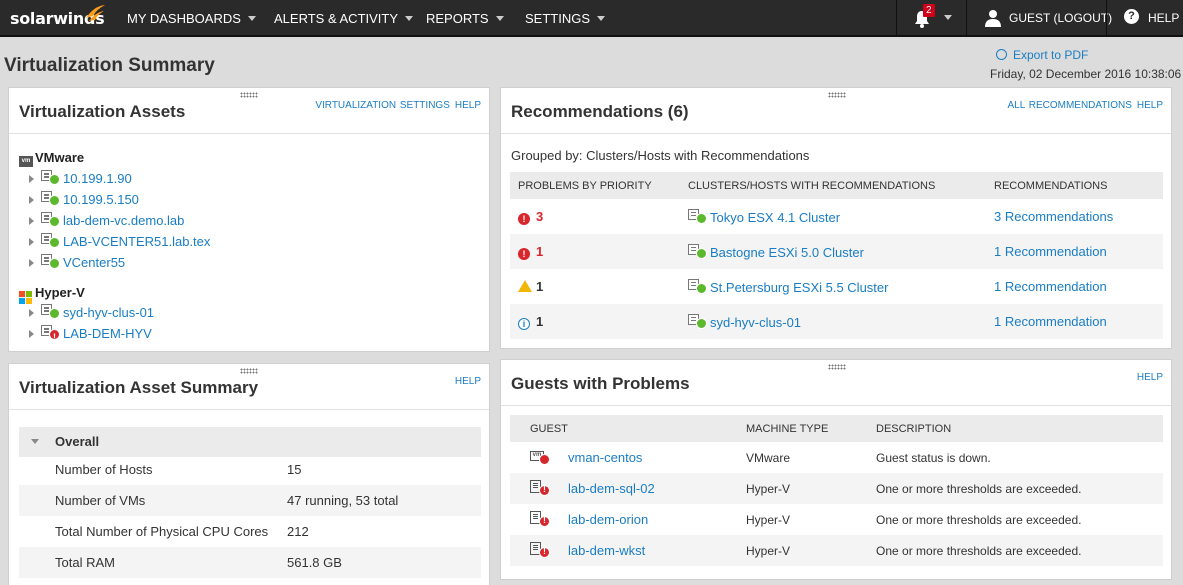 The image size is (1183, 585). I want to click on nav-reports-label: REPORTS, so click(457, 18).